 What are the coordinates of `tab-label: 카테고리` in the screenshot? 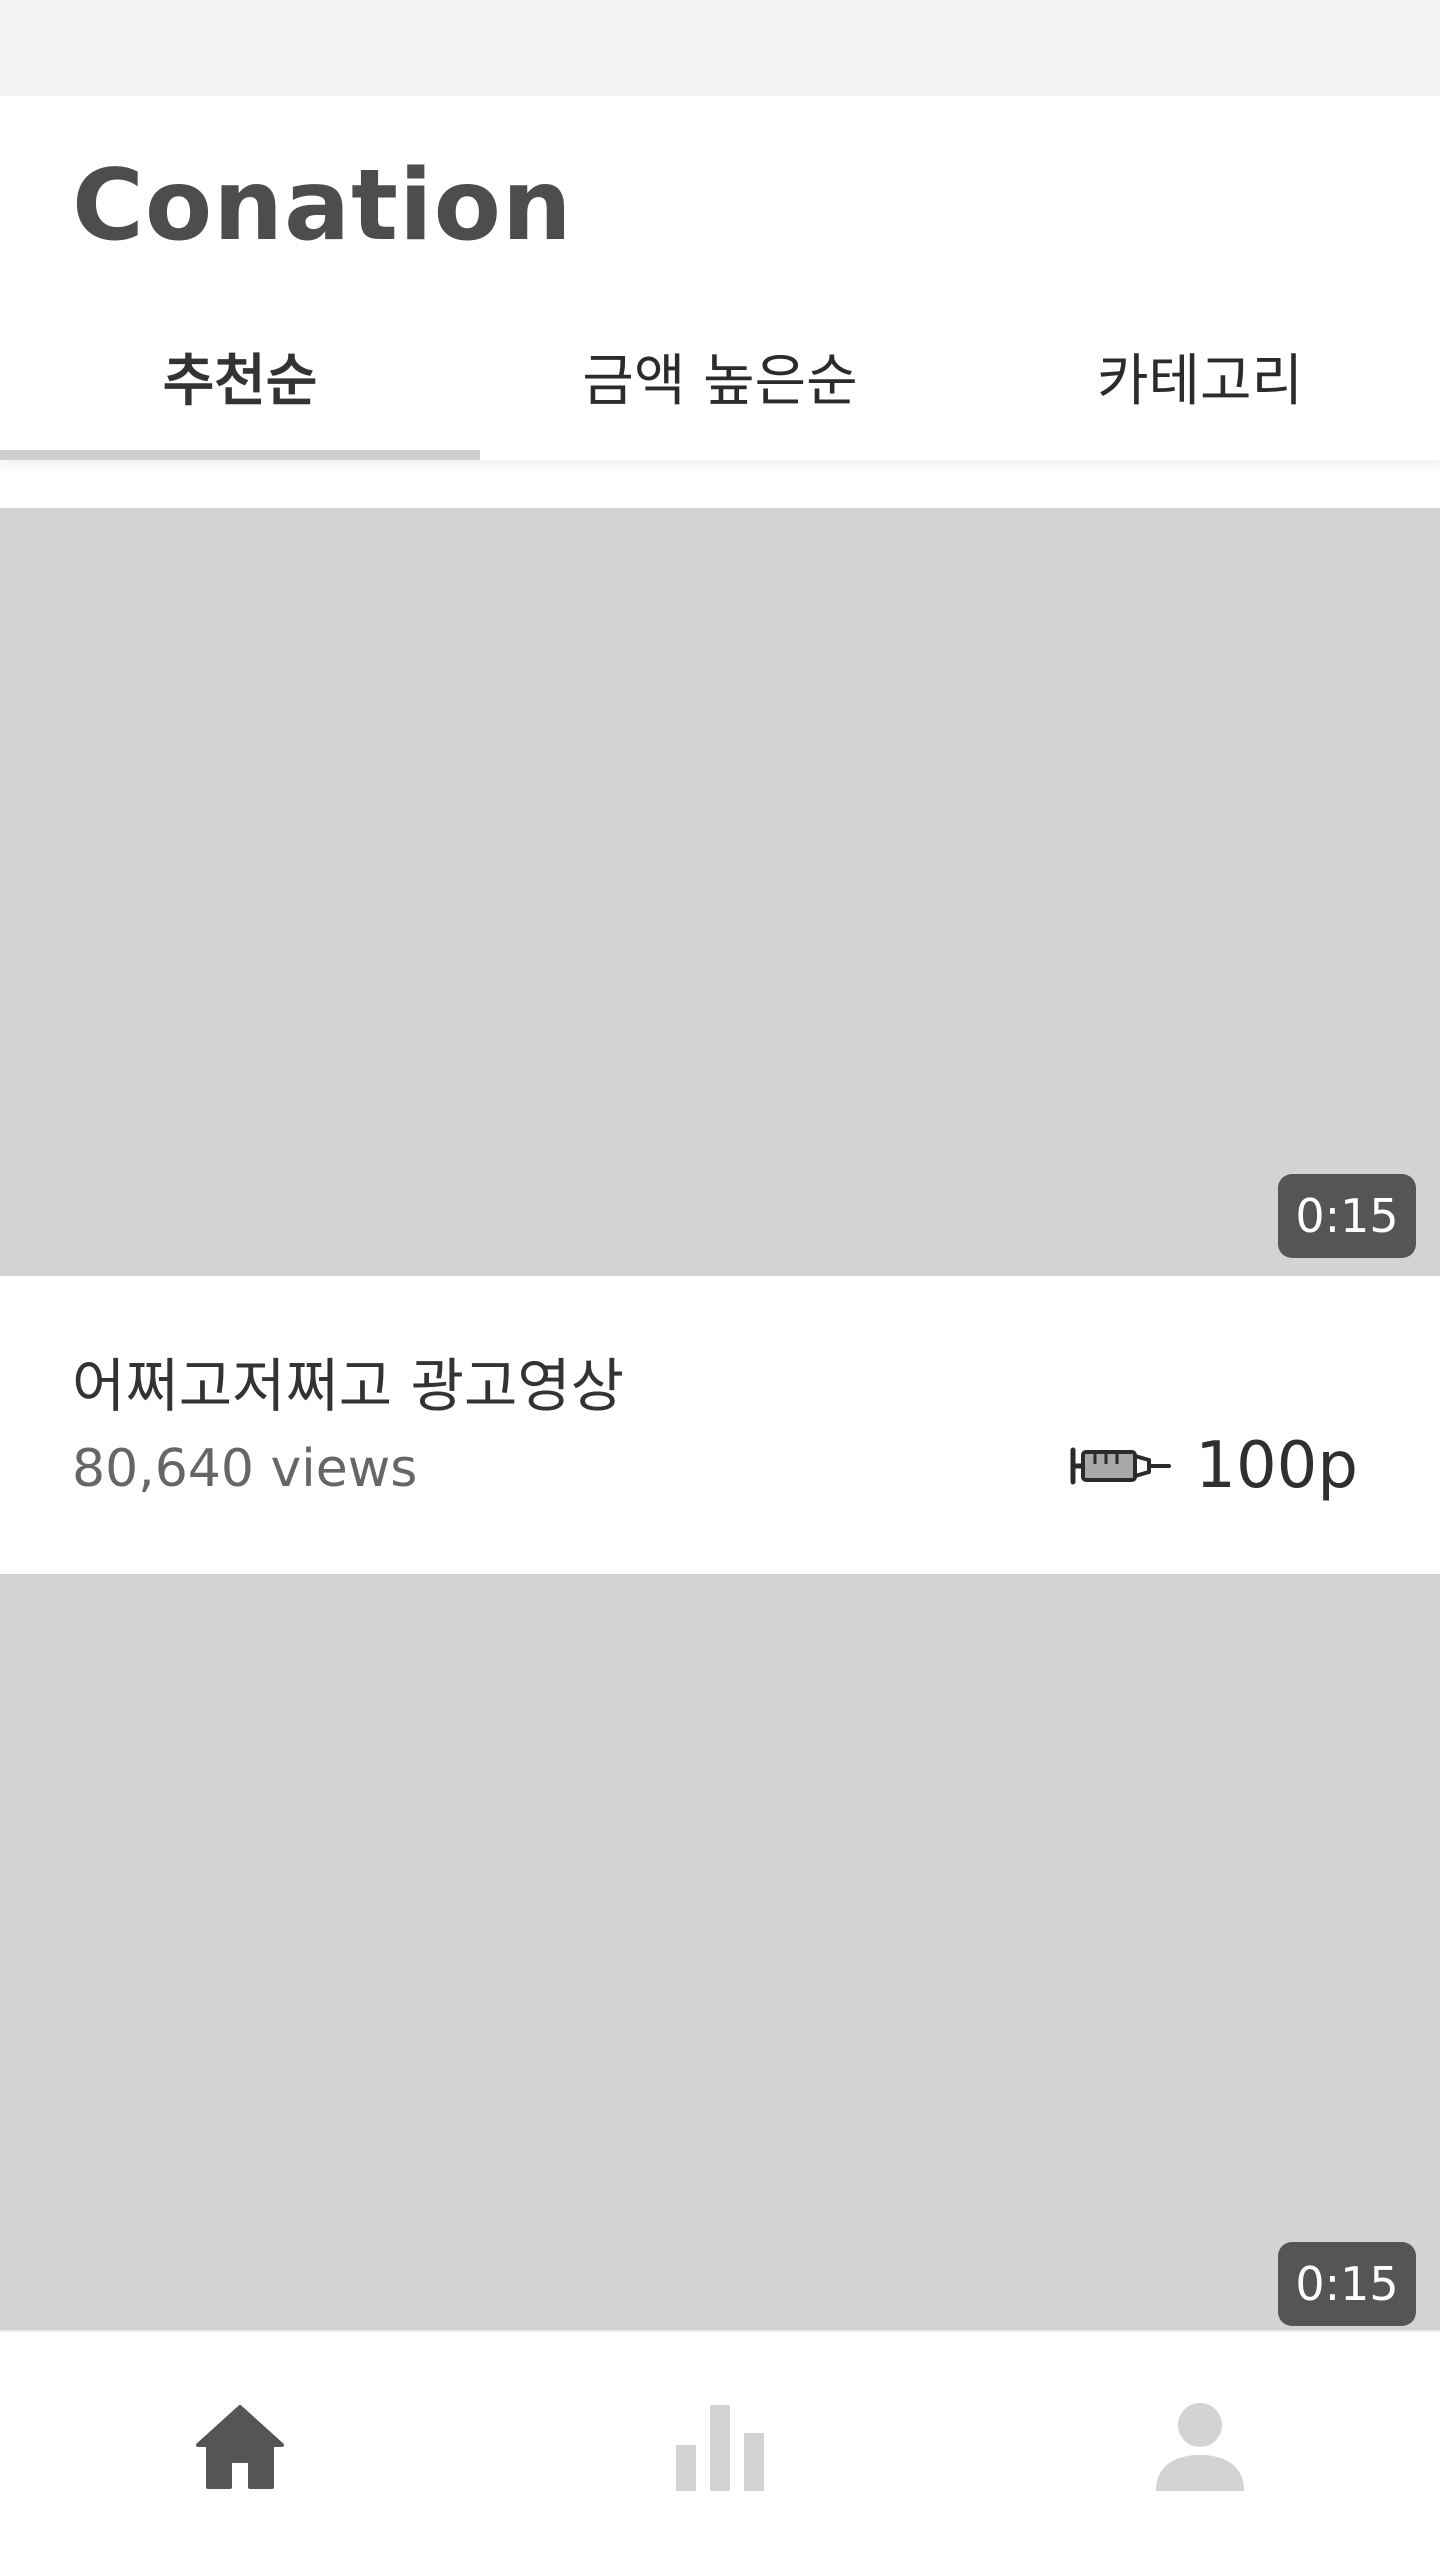 It's located at (1200, 381).